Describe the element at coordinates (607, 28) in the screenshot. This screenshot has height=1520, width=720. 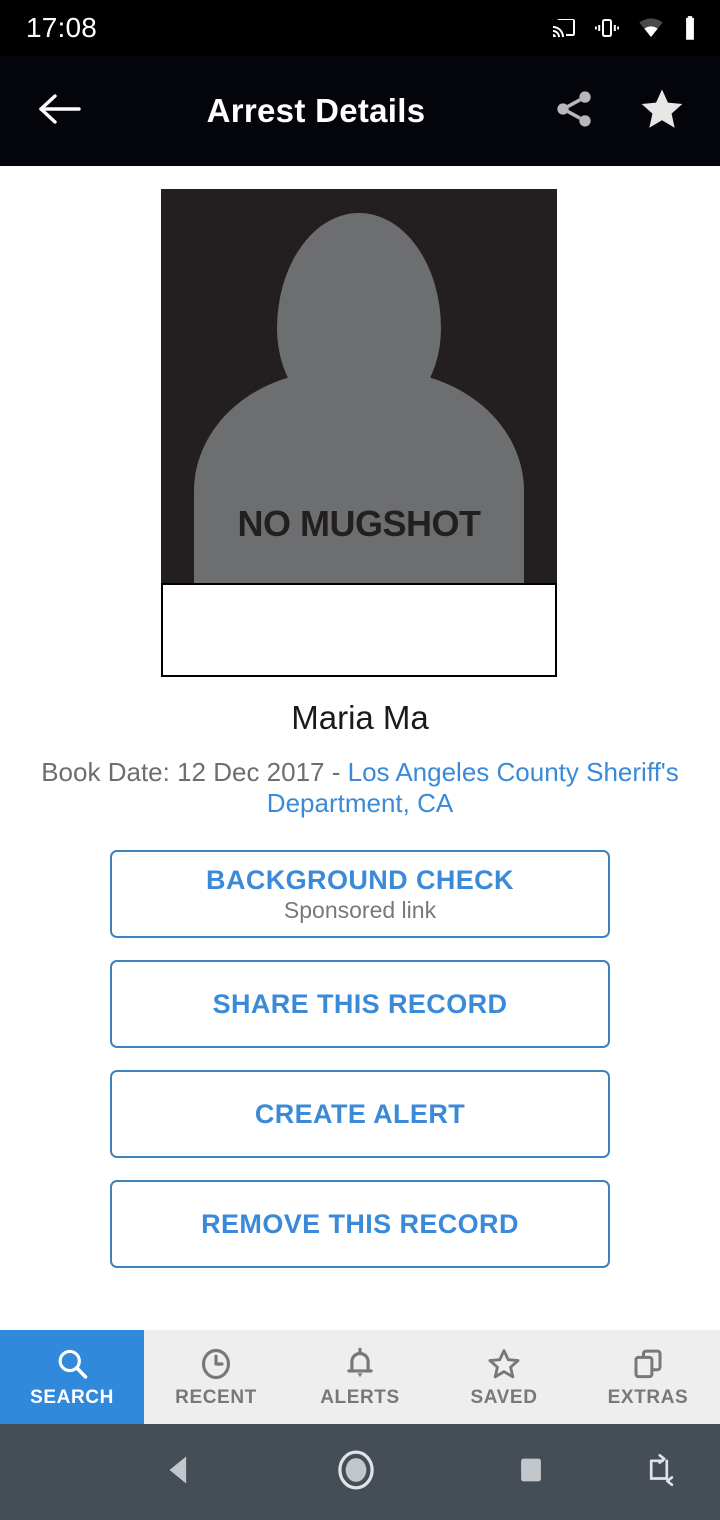
I see `vibrate-icon` at that location.